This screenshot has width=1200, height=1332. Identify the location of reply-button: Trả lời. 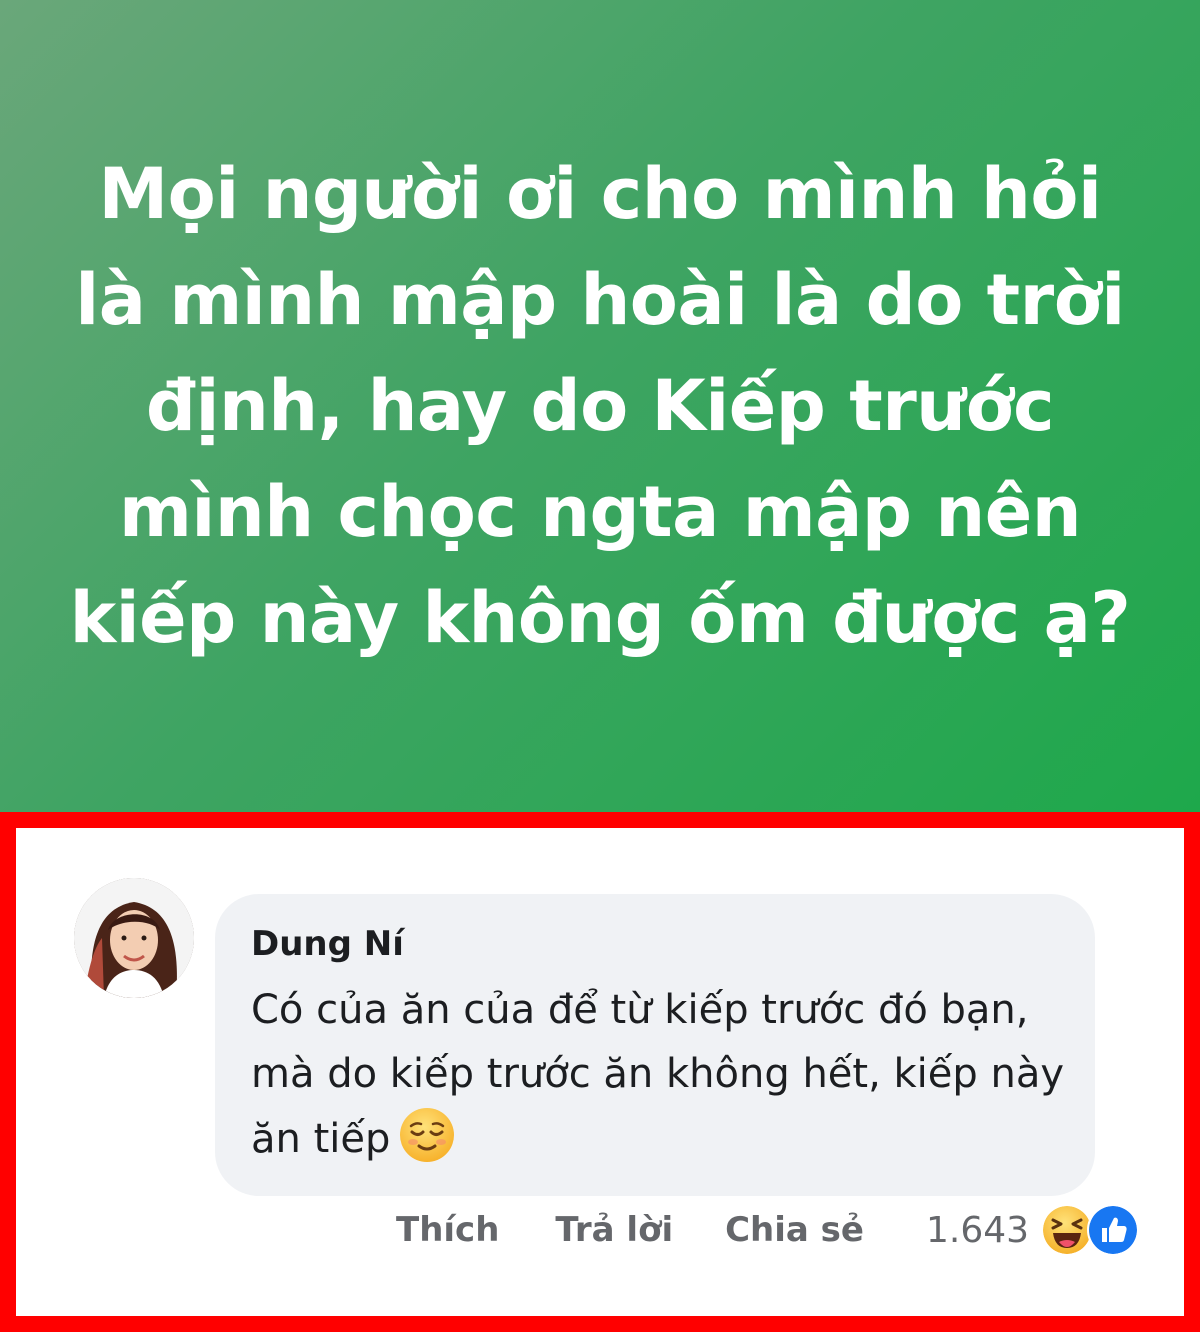
(614, 1230).